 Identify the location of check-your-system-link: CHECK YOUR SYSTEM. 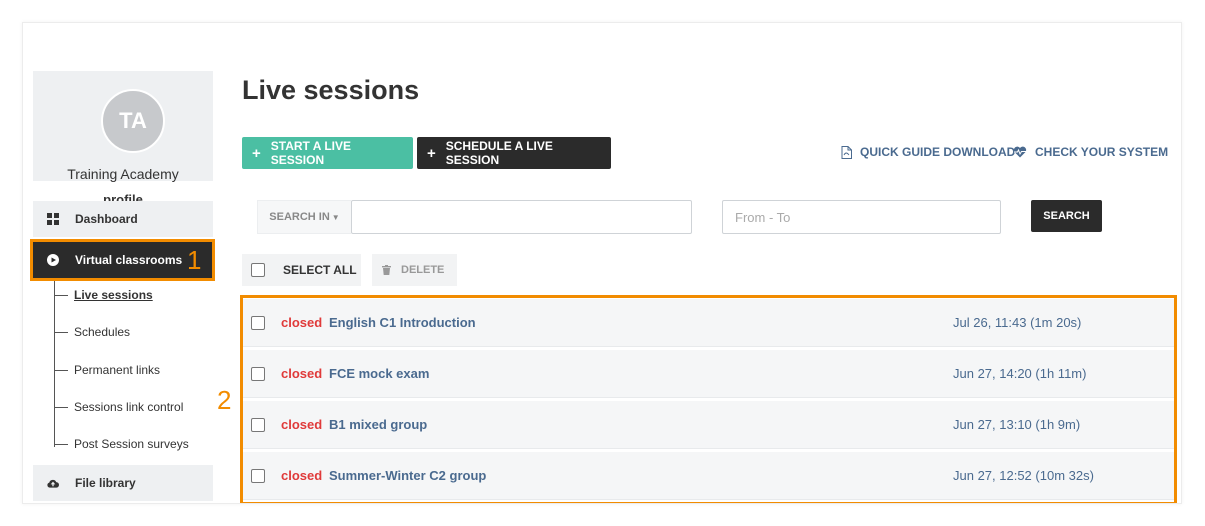
(1090, 152).